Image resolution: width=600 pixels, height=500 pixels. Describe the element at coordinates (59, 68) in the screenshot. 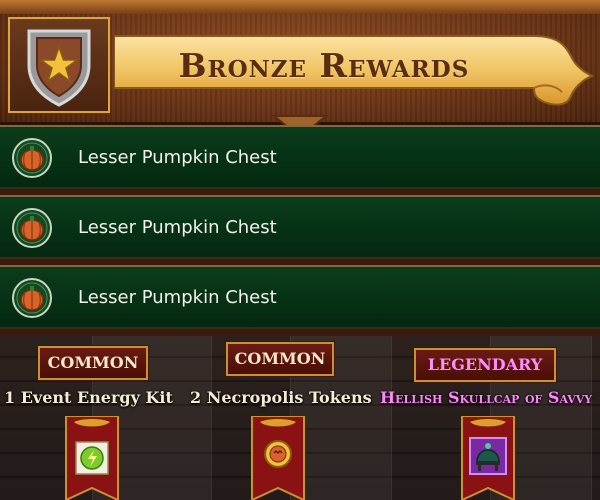

I see `shield-star-icon` at that location.